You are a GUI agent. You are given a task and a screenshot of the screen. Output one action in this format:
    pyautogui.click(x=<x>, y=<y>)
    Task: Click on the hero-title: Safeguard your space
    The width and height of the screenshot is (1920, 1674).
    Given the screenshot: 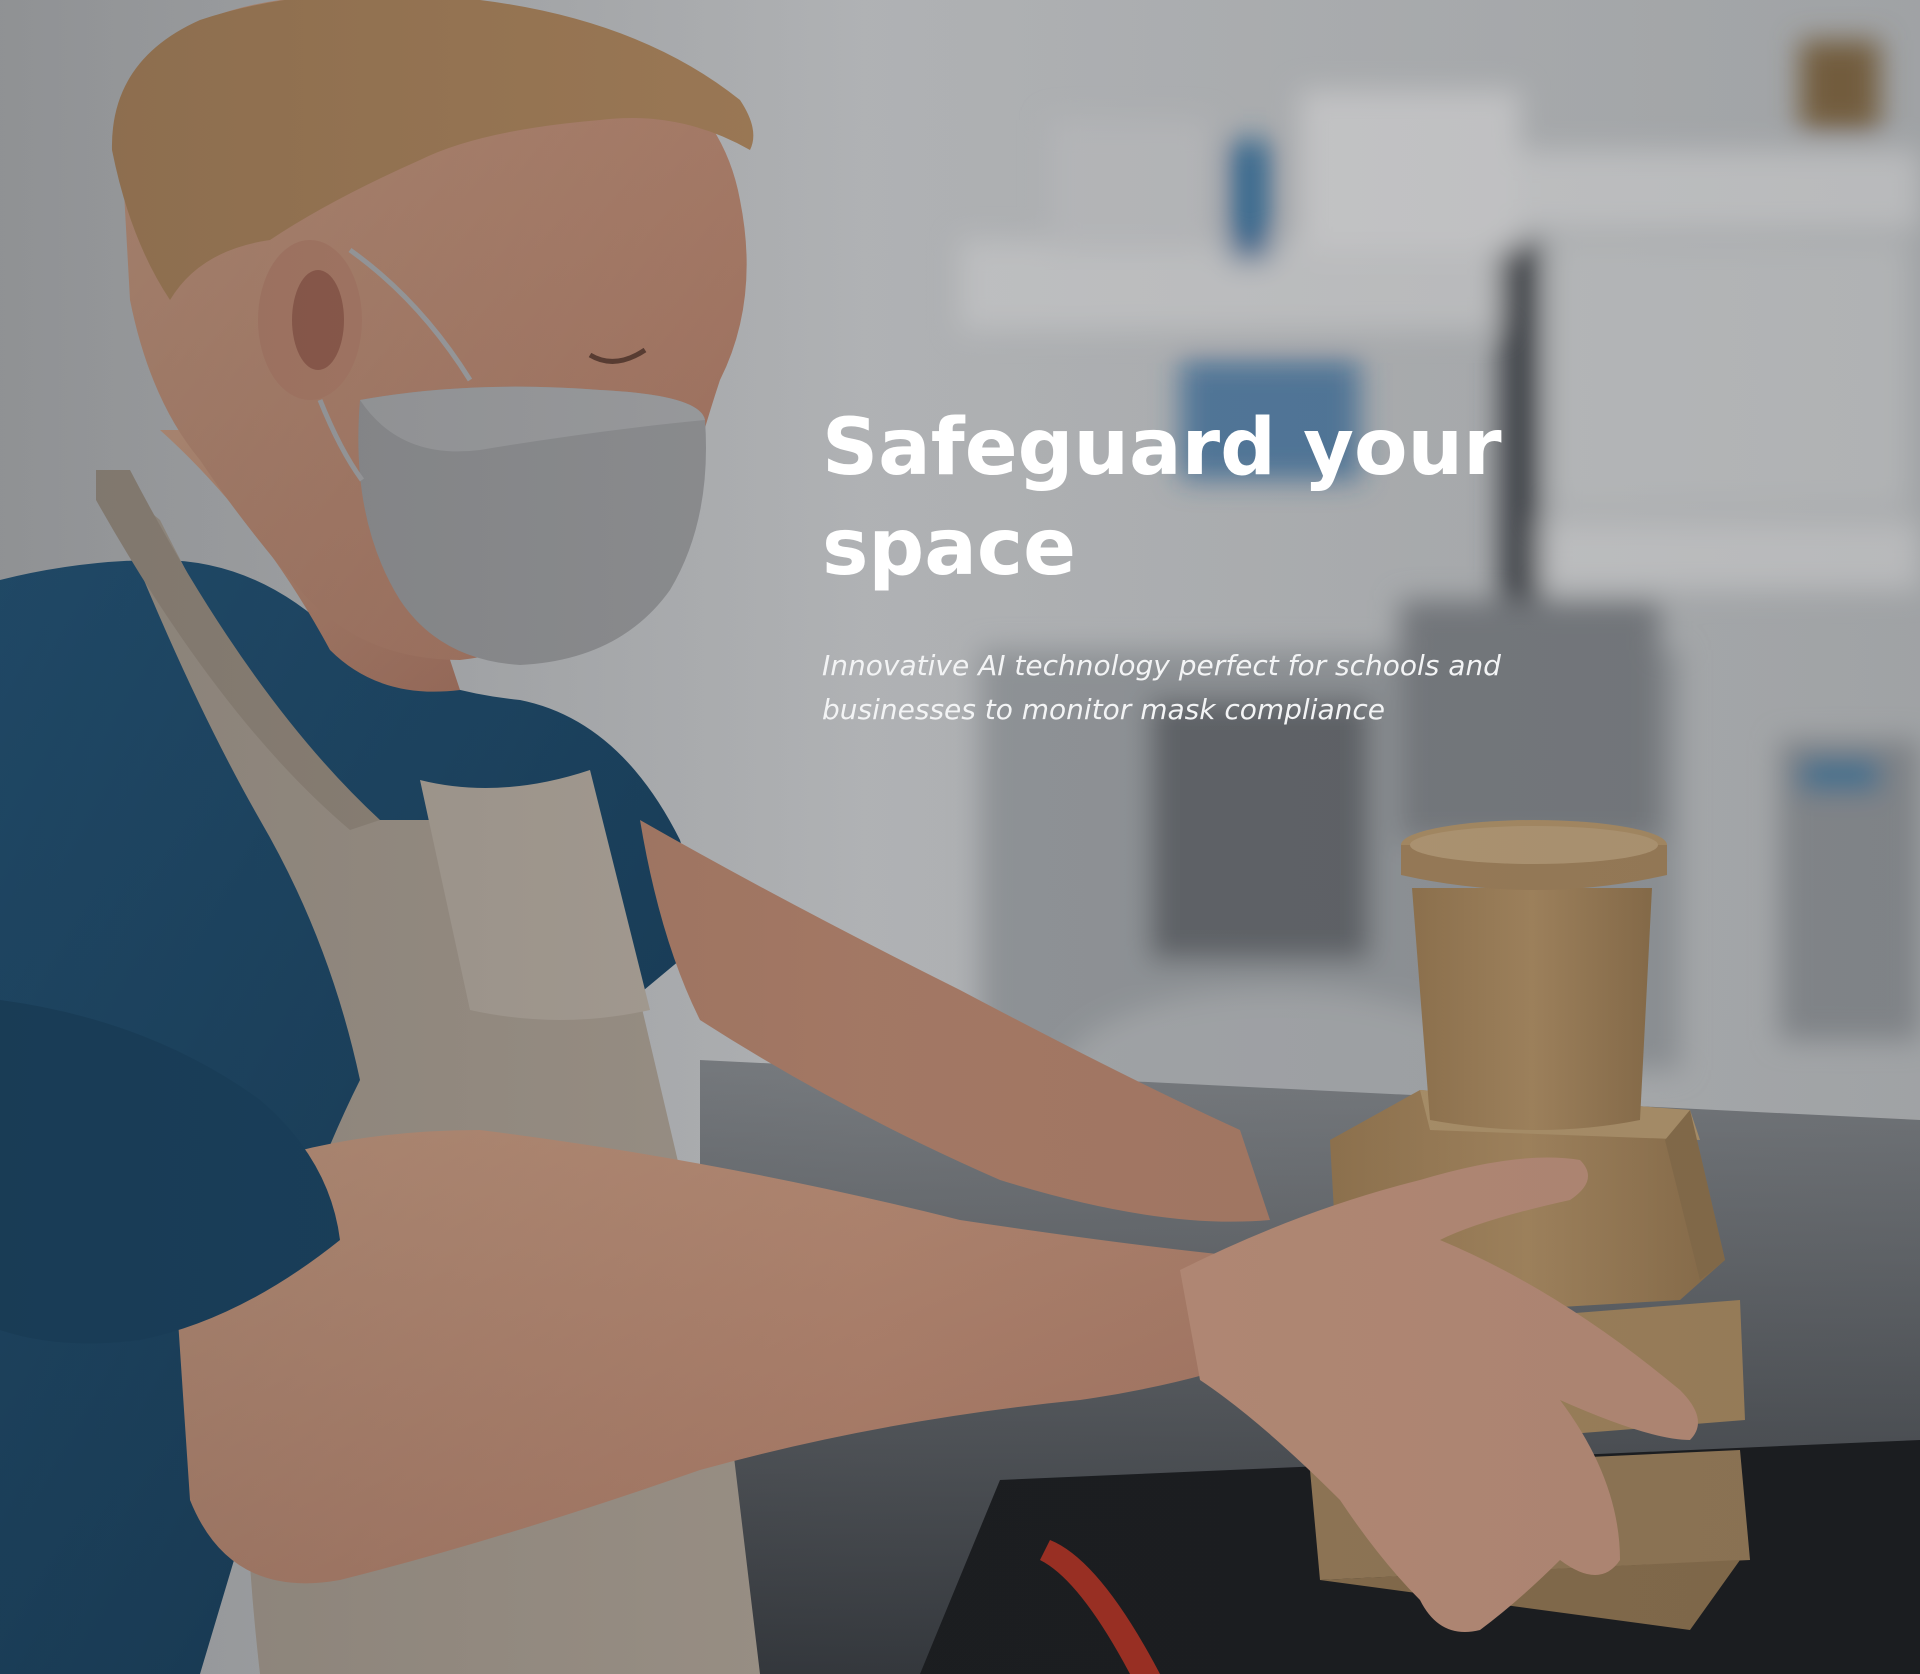 What is the action you would take?
    pyautogui.click(x=1162, y=498)
    